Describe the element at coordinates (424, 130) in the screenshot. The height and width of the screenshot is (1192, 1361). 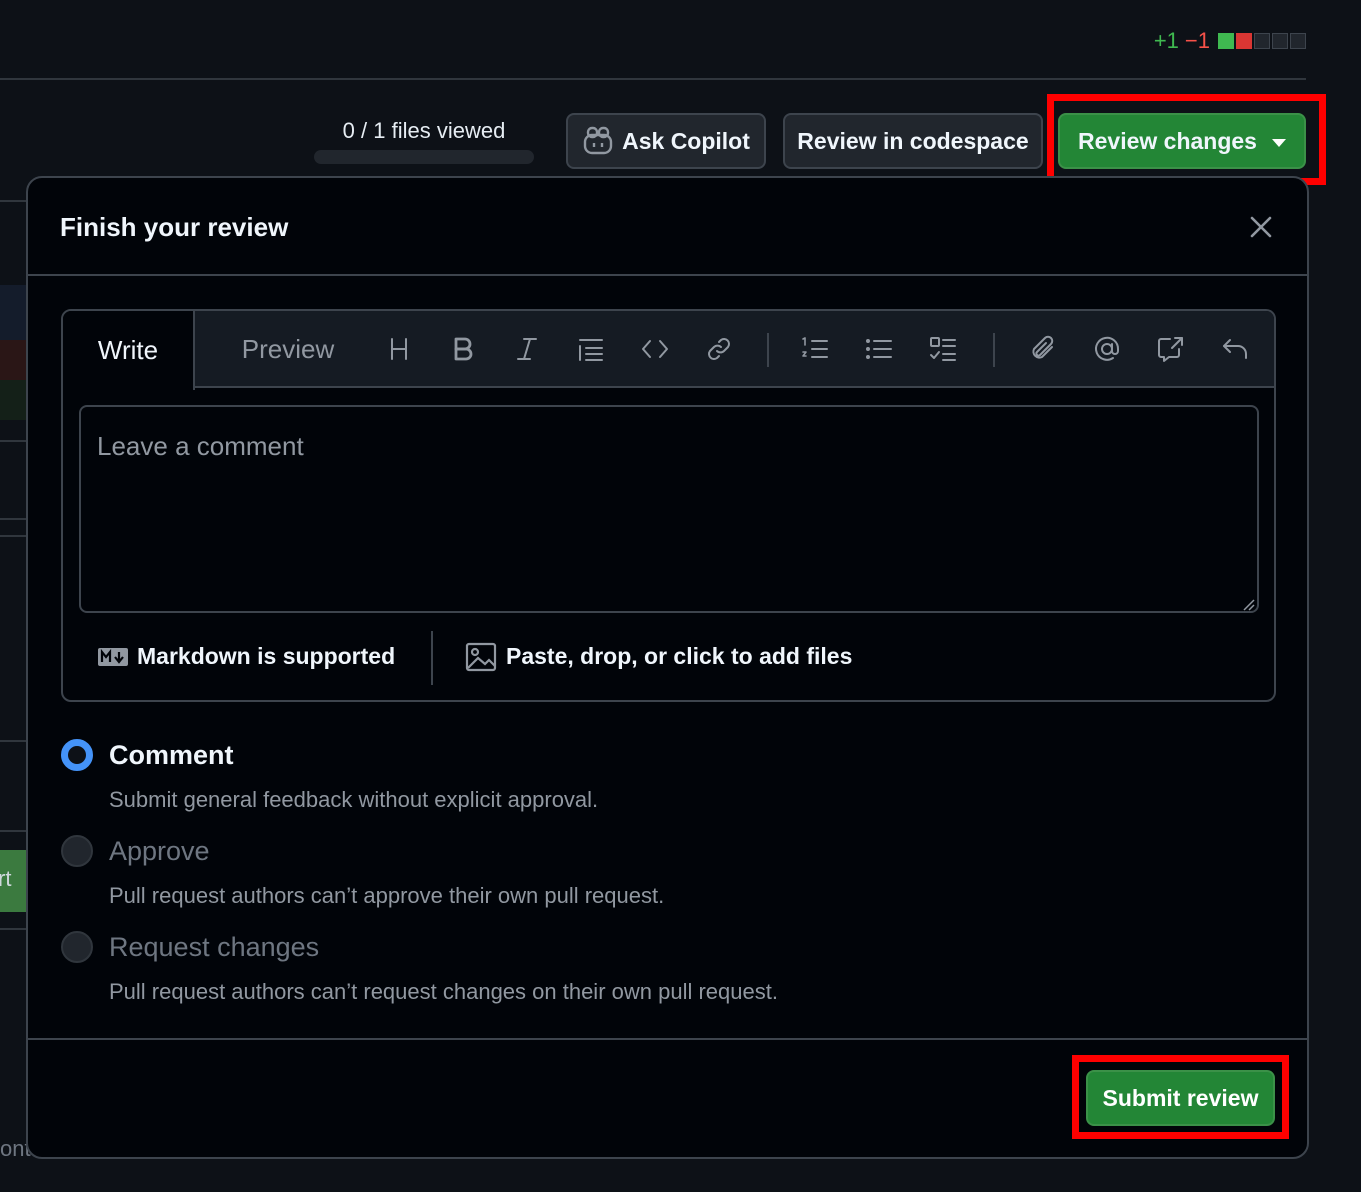
I see `files-viewed-count: 0 / 1 files viewed` at that location.